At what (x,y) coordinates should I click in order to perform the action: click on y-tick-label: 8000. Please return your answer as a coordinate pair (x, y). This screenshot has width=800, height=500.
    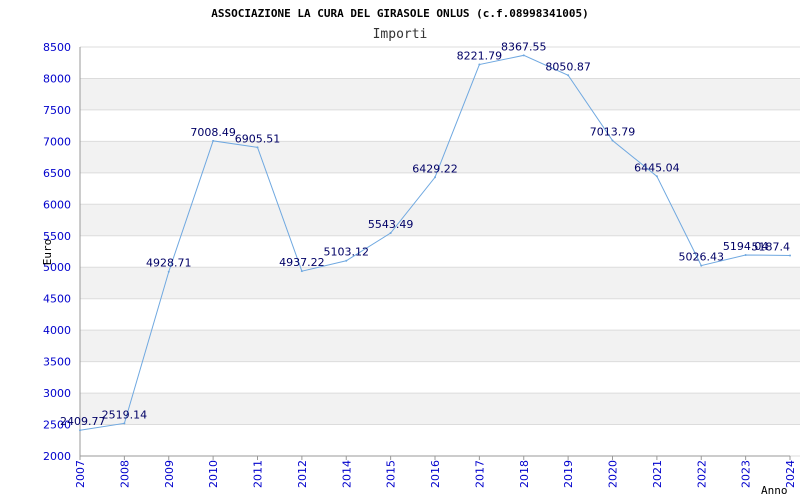
    Looking at the image, I should click on (57, 78).